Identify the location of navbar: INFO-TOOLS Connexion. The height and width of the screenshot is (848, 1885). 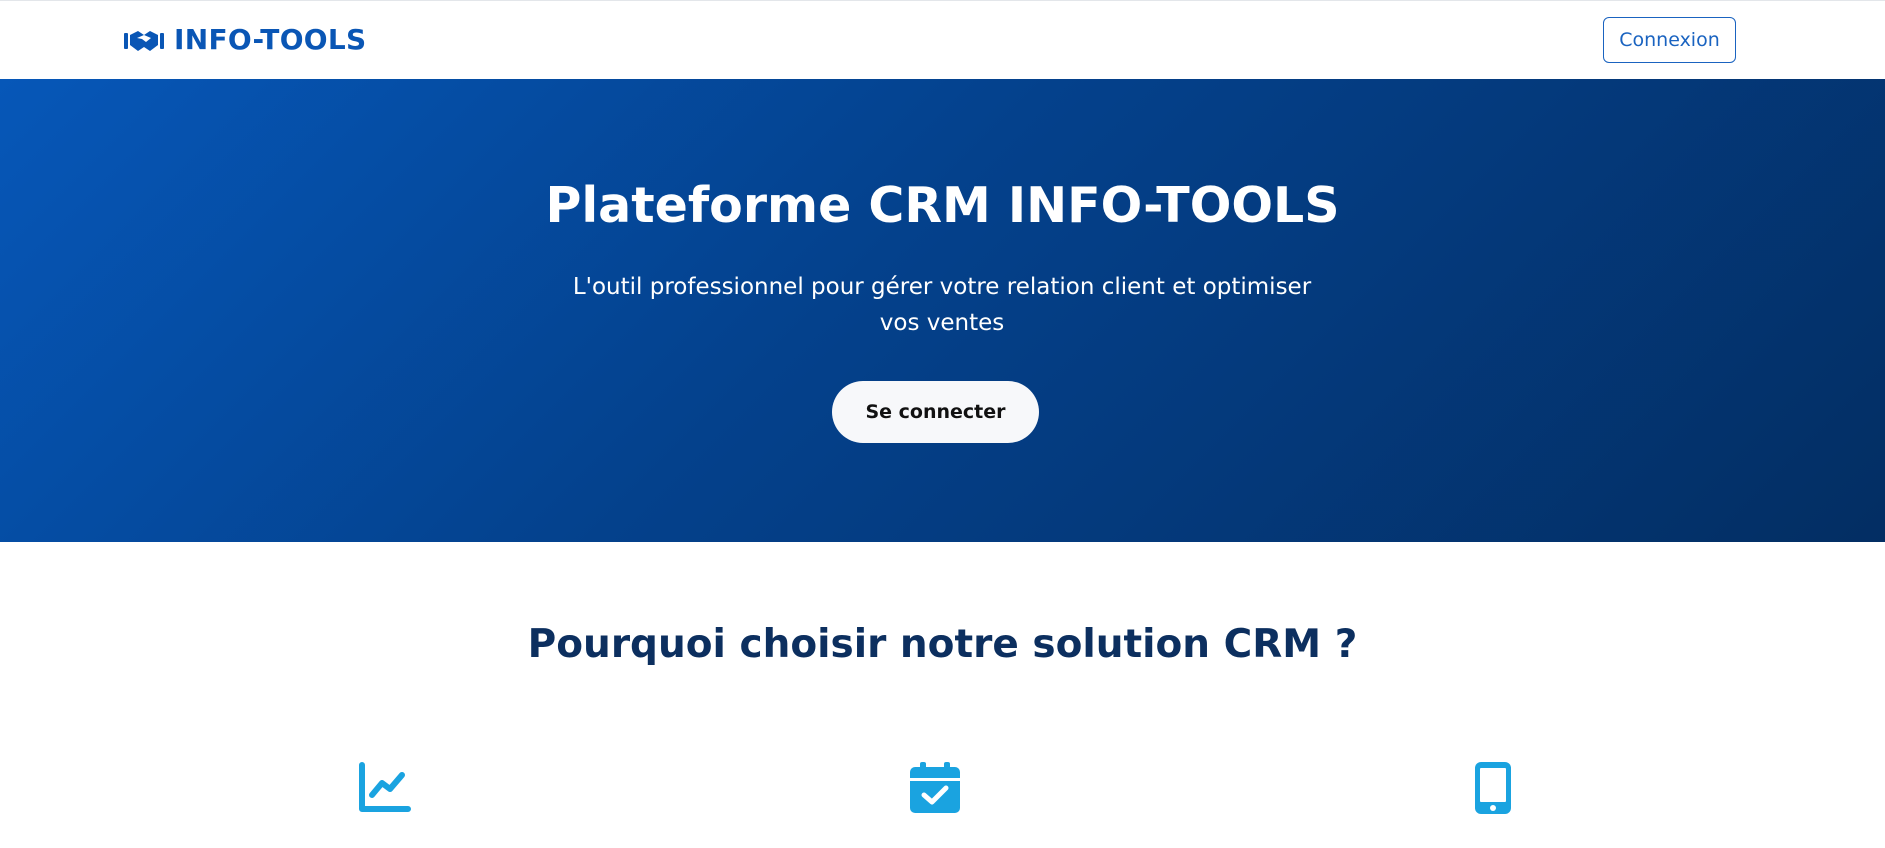
(942, 39).